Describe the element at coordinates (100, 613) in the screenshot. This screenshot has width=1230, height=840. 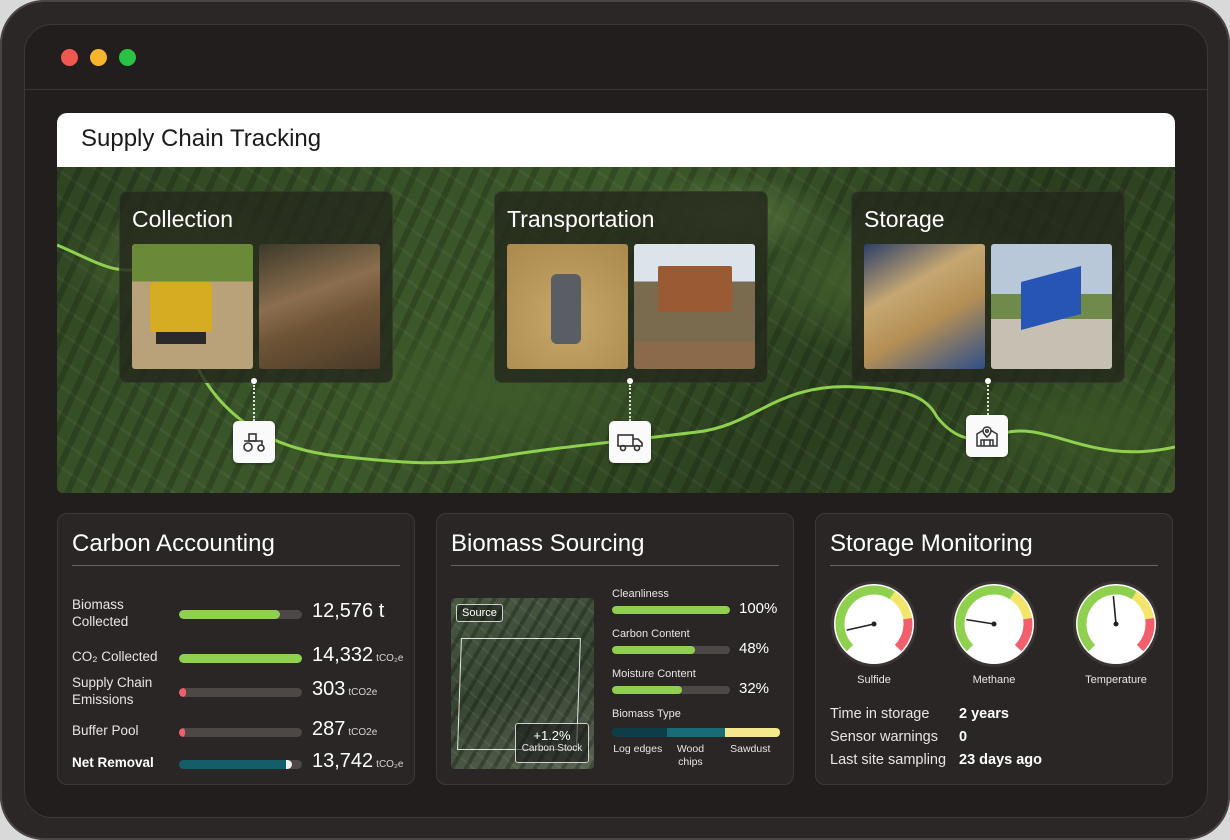
I see `metric-label: Biomass Collected` at that location.